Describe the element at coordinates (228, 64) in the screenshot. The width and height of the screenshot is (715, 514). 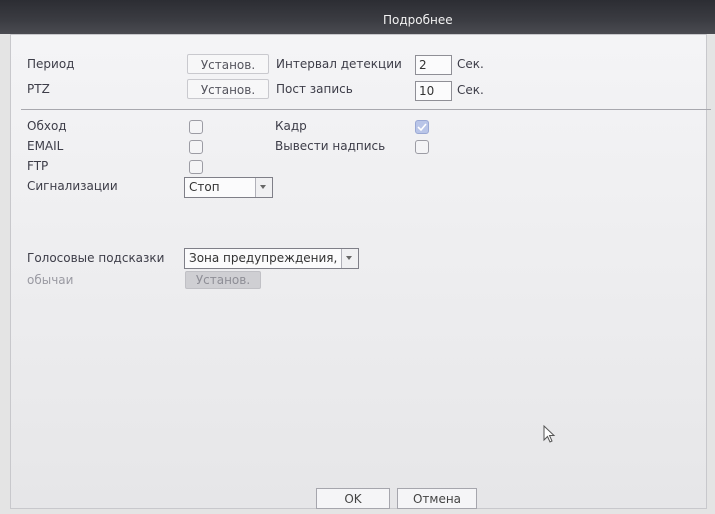
I see `period-set-button: Установ.` at that location.